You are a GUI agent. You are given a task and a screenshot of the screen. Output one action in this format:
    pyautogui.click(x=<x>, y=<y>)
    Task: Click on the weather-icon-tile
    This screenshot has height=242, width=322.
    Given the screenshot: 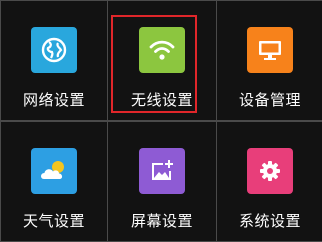 What is the action you would take?
    pyautogui.click(x=54, y=171)
    